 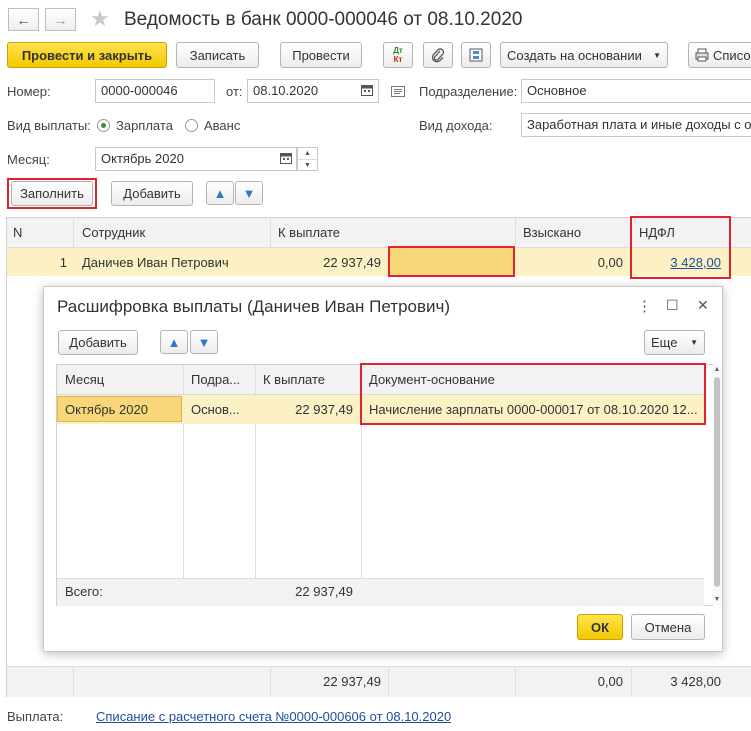 What do you see at coordinates (695, 681) in the screenshot?
I see `total-ndfl: 3 428,00` at bounding box center [695, 681].